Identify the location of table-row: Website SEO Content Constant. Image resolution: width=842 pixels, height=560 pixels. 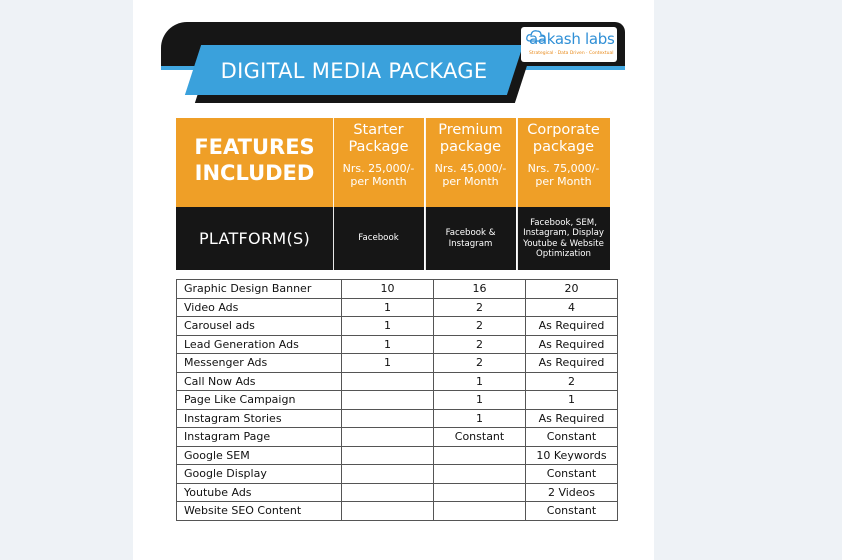
(397, 511).